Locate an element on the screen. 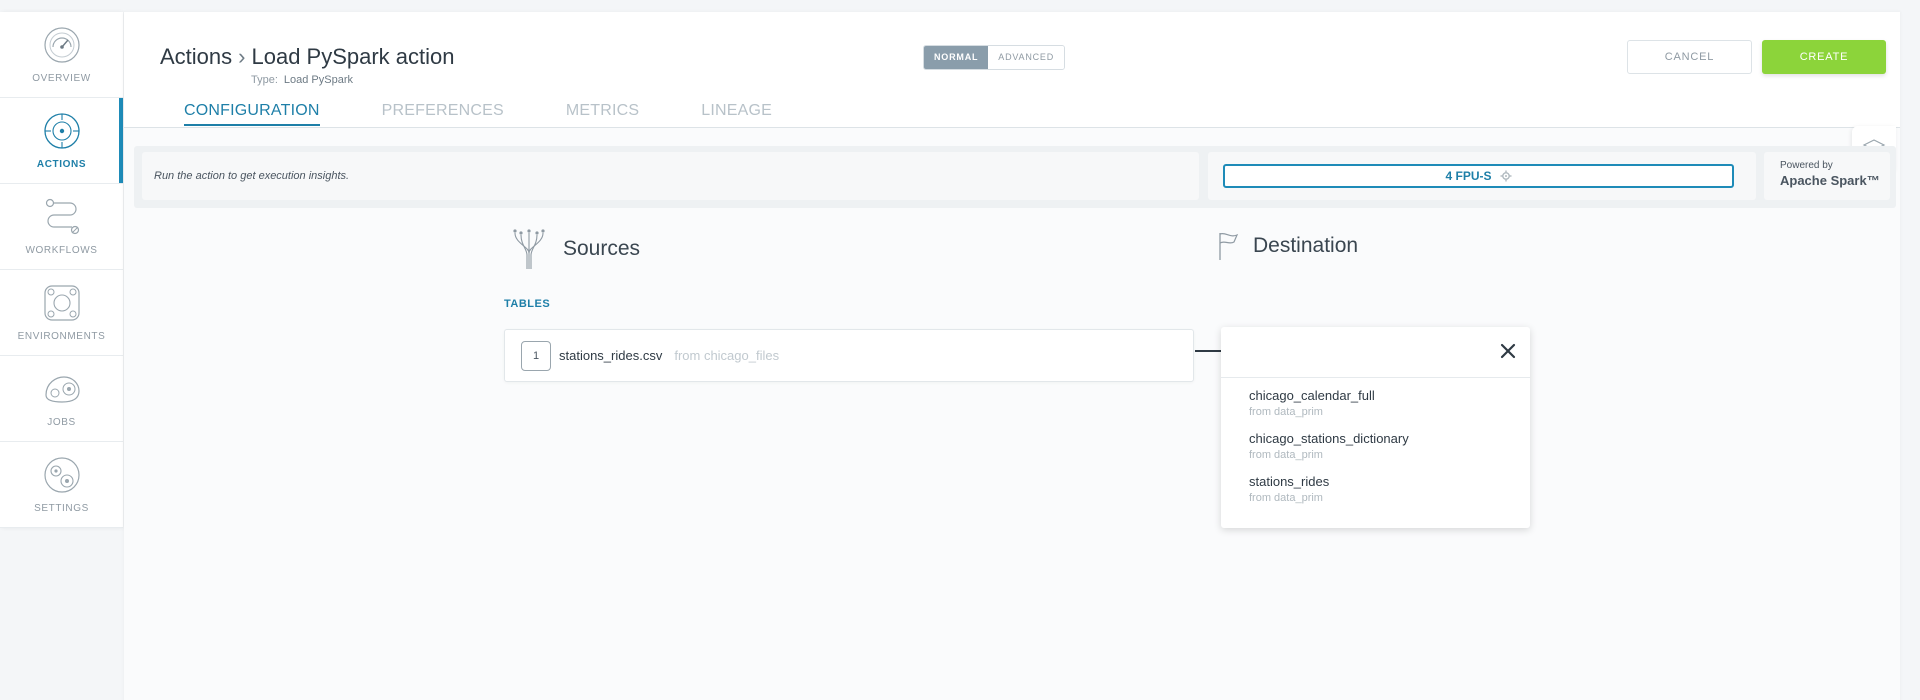  option-name: chicago_calendar_full is located at coordinates (1312, 395).